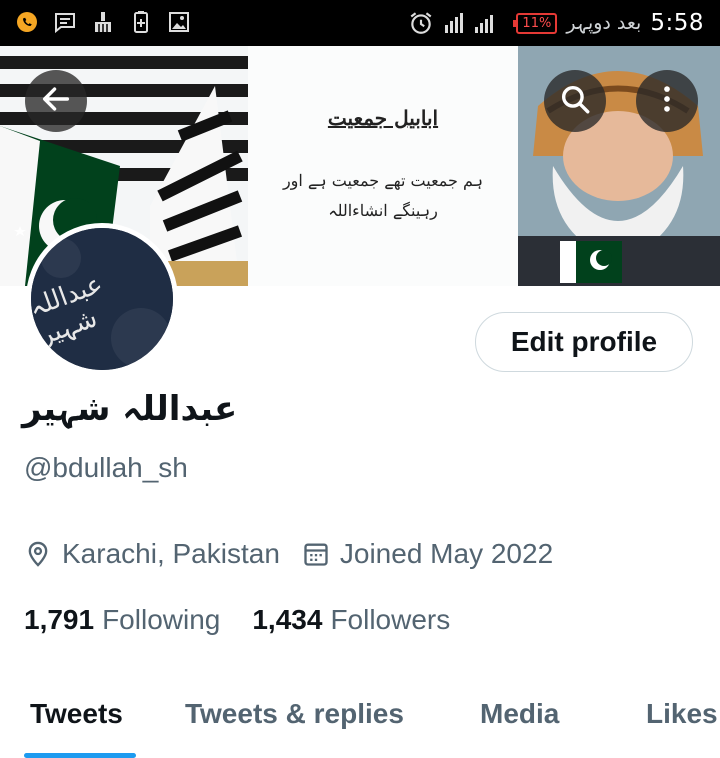 The width and height of the screenshot is (720, 758). I want to click on alarm-icon, so click(421, 23).